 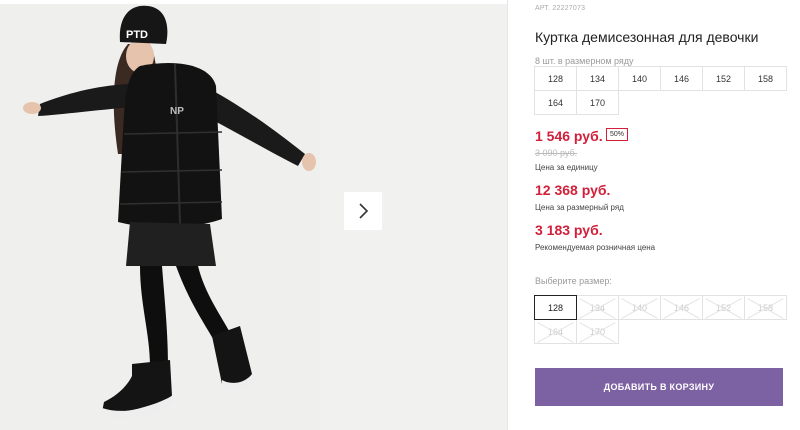 I want to click on size-series-grid: 128 134 140 146 152 158 164 170, so click(x=660, y=90).